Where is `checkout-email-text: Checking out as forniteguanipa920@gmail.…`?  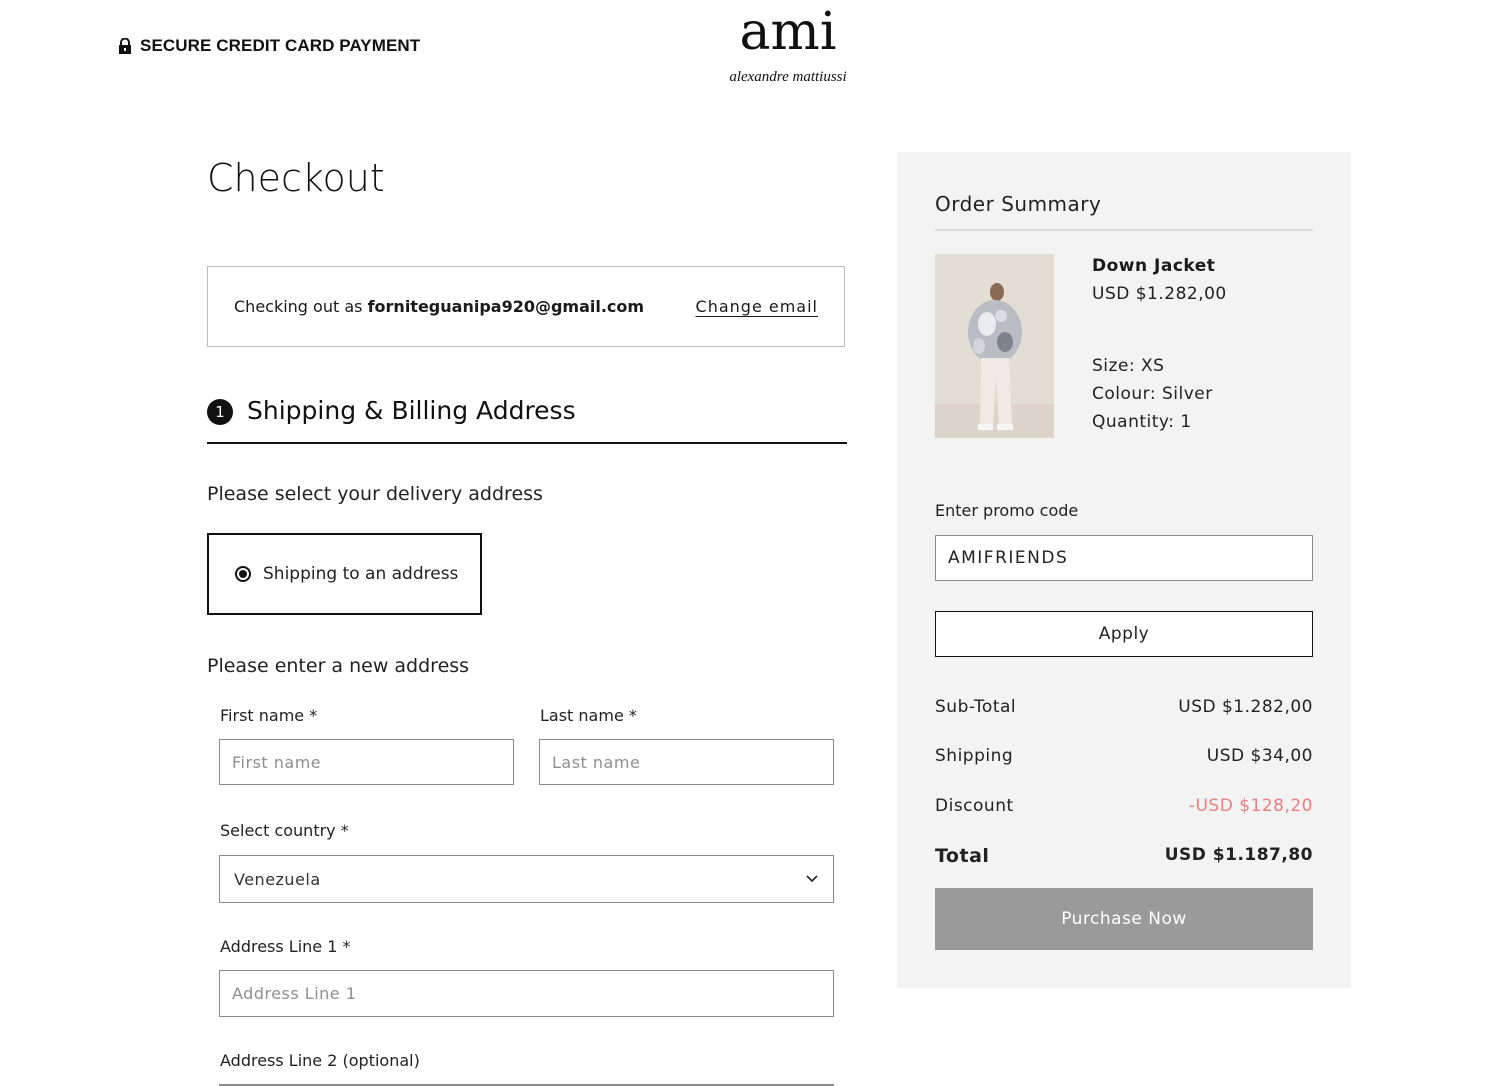
checkout-email-text: Checking out as forniteguanipa920@gmail.… is located at coordinates (439, 306).